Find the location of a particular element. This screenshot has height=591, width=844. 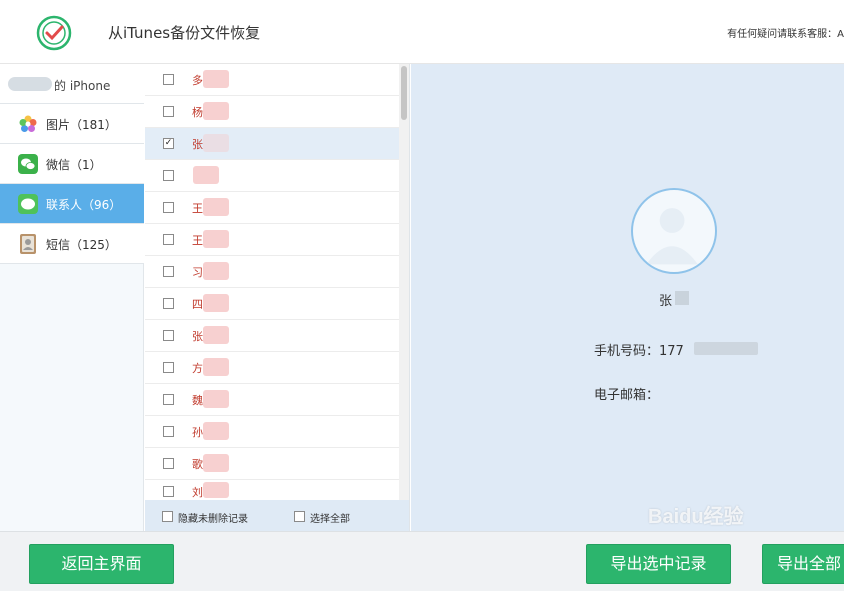

watermark: Baidu经验 is located at coordinates (696, 517).